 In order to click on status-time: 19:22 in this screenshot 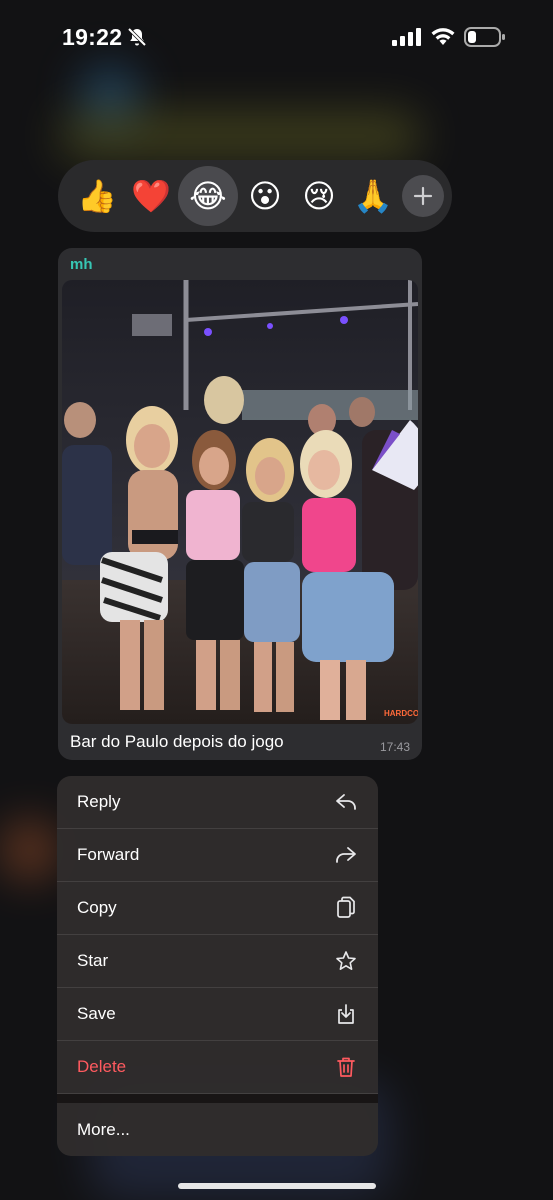, I will do `click(92, 37)`.